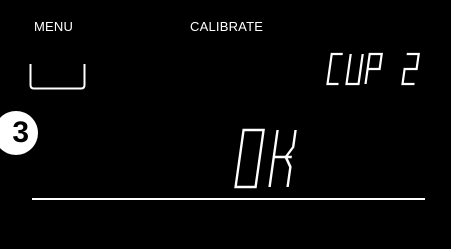 The image size is (451, 249). What do you see at coordinates (272, 159) in the screenshot?
I see `status-message: OK` at bounding box center [272, 159].